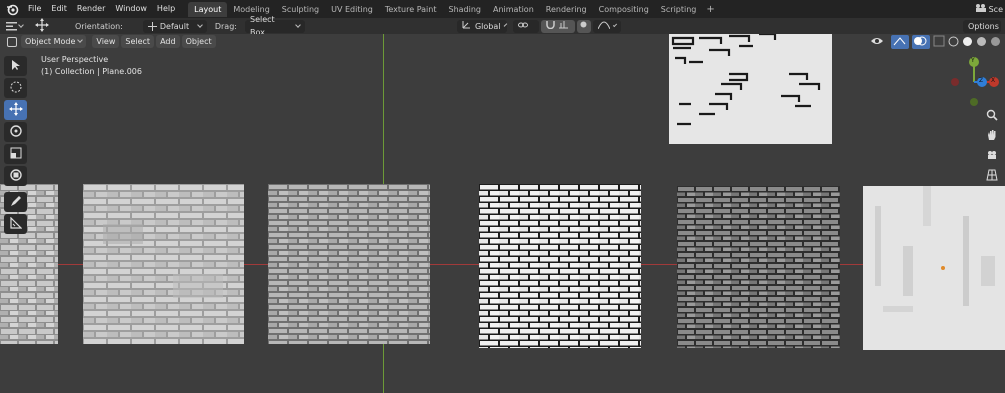 This screenshot has width=1005, height=393. What do you see at coordinates (973, 60) in the screenshot?
I see `gizmo-y-label: Y` at bounding box center [973, 60].